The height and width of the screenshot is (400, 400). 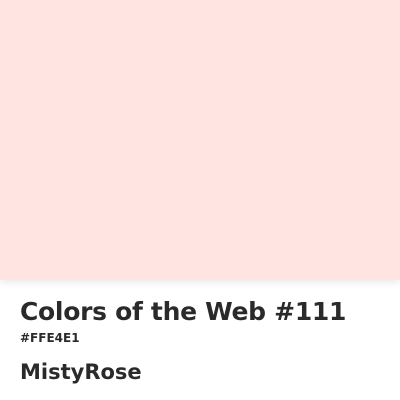 I want to click on card-title: Colors of the Web #111, so click(x=183, y=311).